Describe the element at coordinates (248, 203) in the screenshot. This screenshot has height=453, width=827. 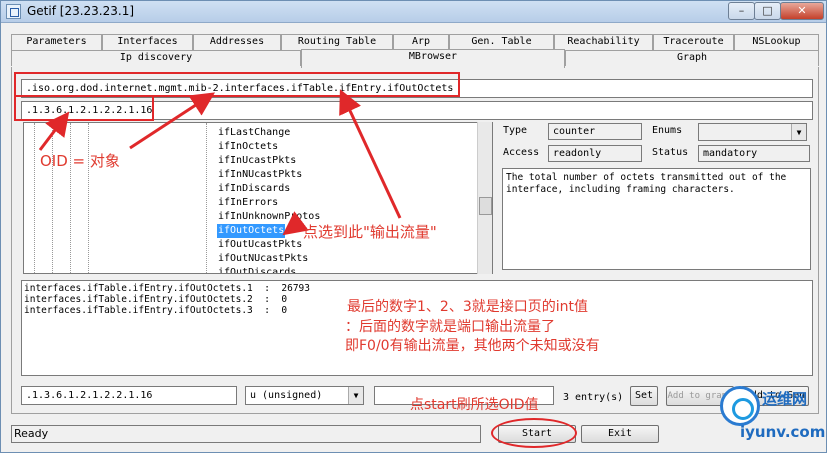
I see `tree-item: ifInErrors` at that location.